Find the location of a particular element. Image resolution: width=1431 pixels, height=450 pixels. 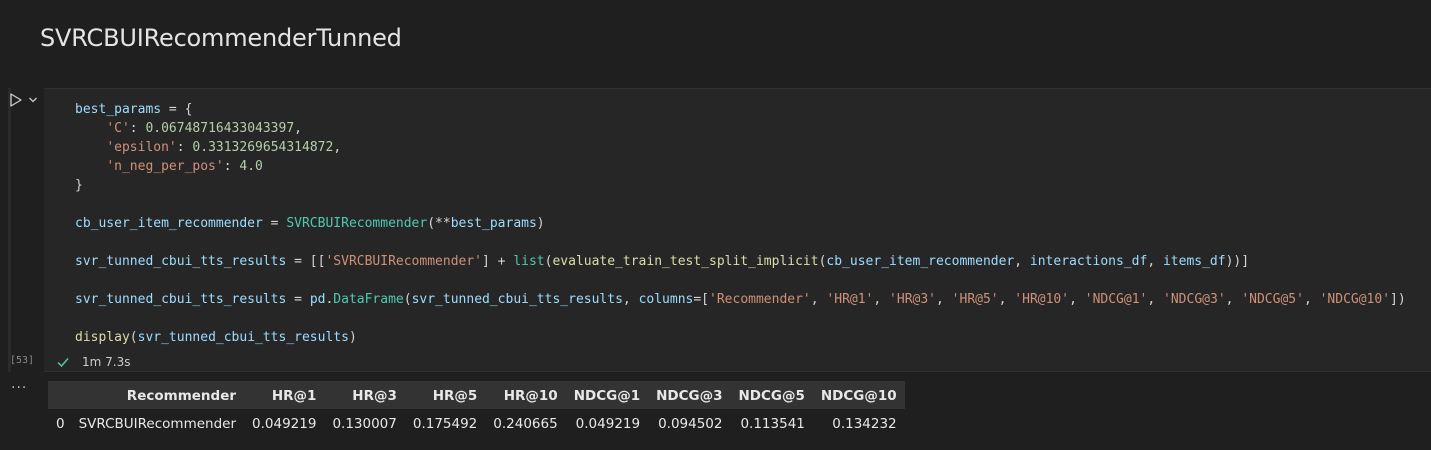

execution-status: 1m 7.3s is located at coordinates (93, 362).